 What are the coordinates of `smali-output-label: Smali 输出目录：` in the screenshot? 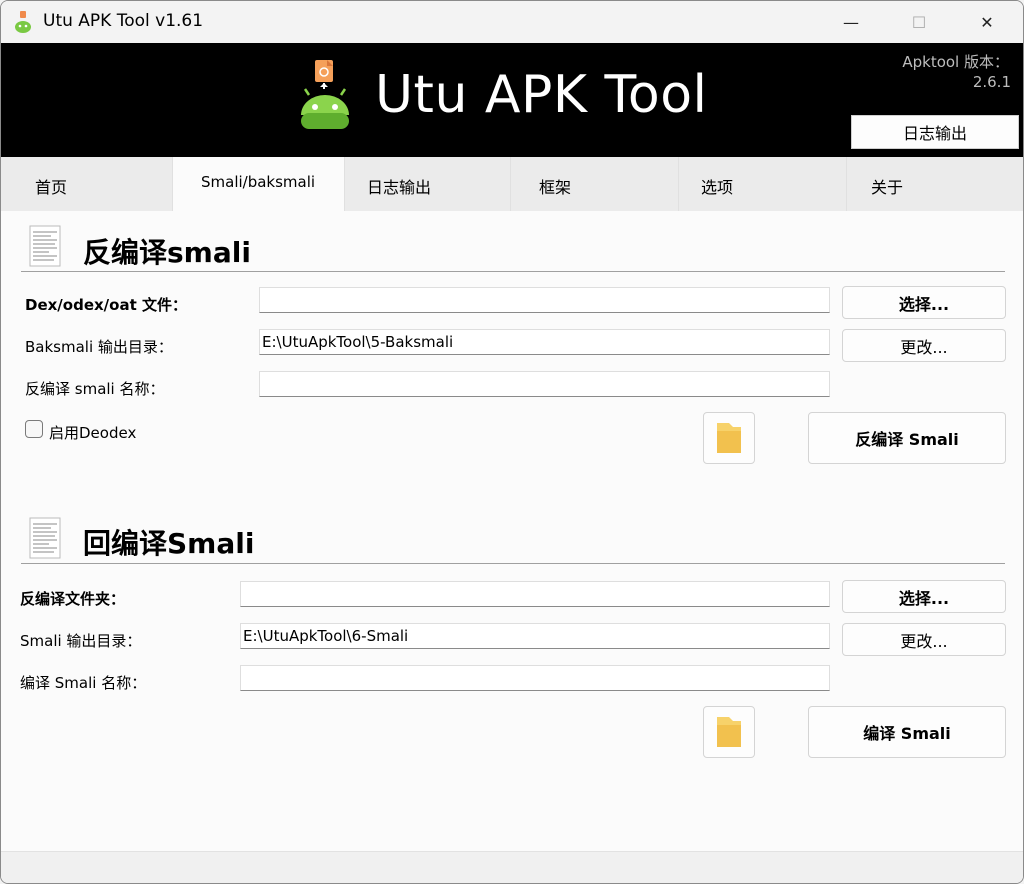 It's located at (81, 641).